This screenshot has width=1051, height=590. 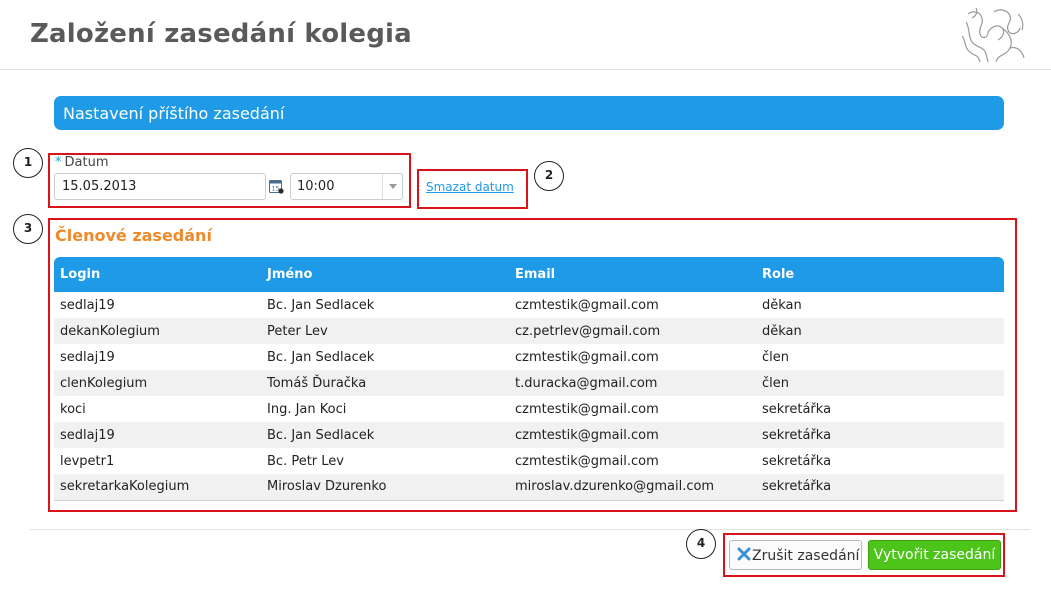 I want to click on chevron-down-icon, so click(x=393, y=186).